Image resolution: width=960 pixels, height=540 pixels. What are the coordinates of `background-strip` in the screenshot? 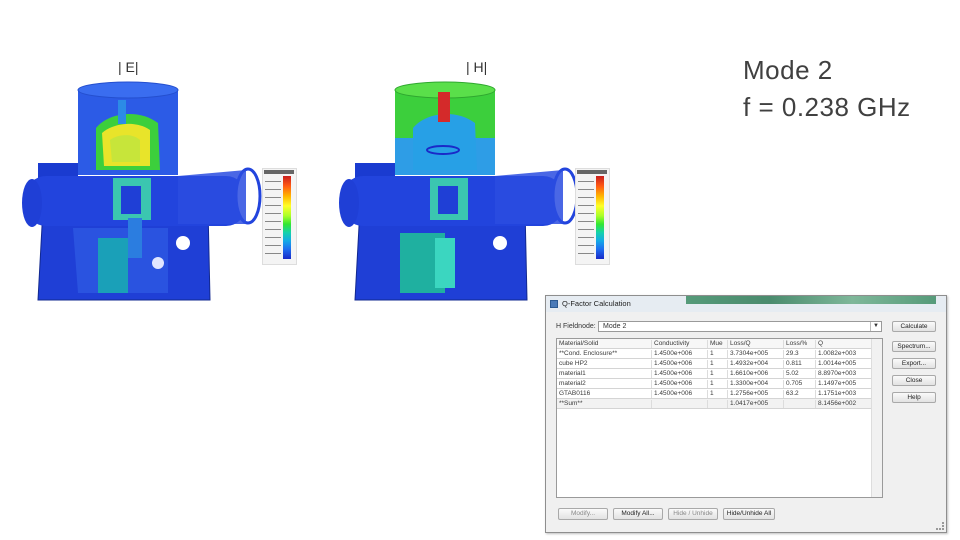 It's located at (811, 300).